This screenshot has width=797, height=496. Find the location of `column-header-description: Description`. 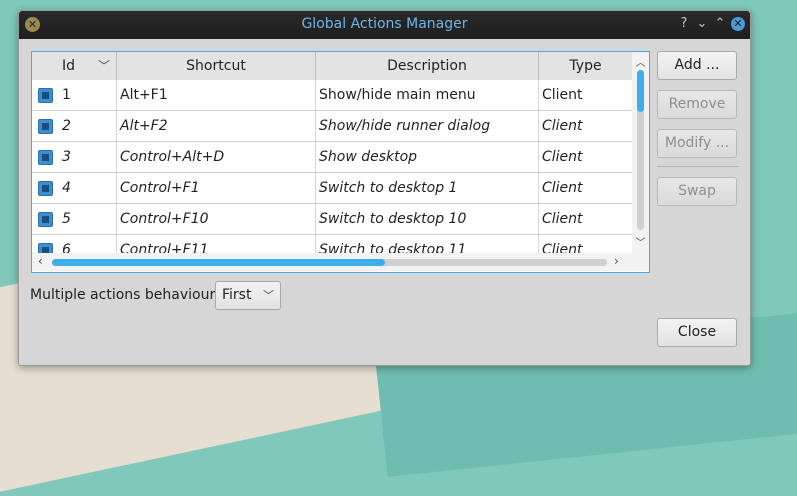

column-header-description: Description is located at coordinates (427, 66).